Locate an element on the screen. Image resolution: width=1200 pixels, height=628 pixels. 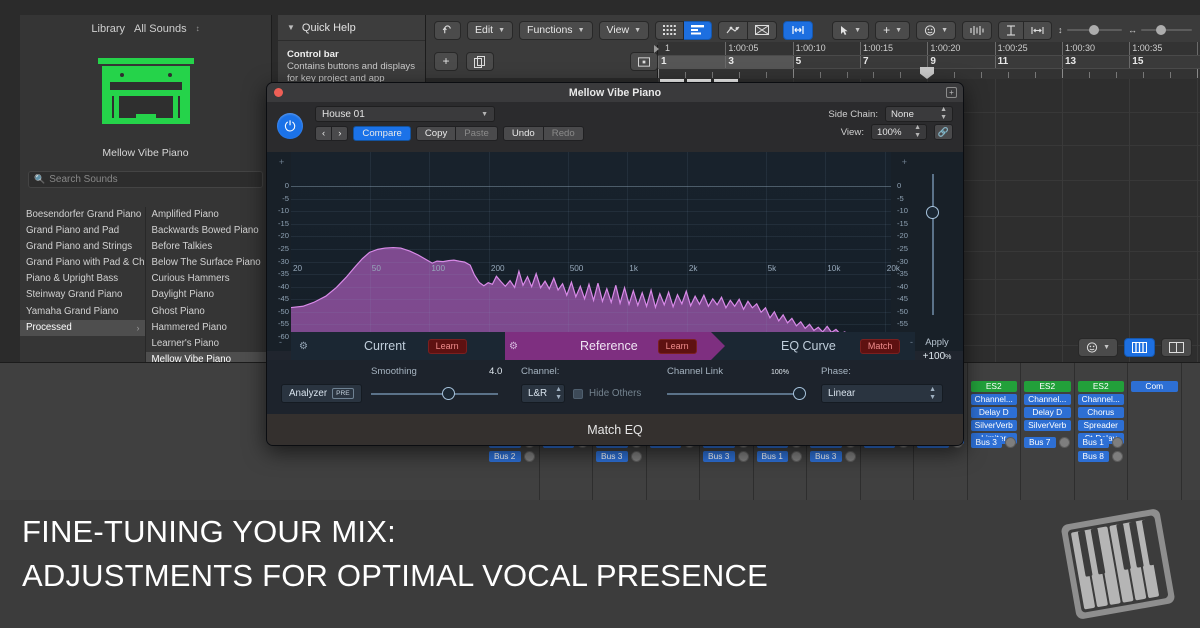
waveform-icon is located at coordinates (977, 30).